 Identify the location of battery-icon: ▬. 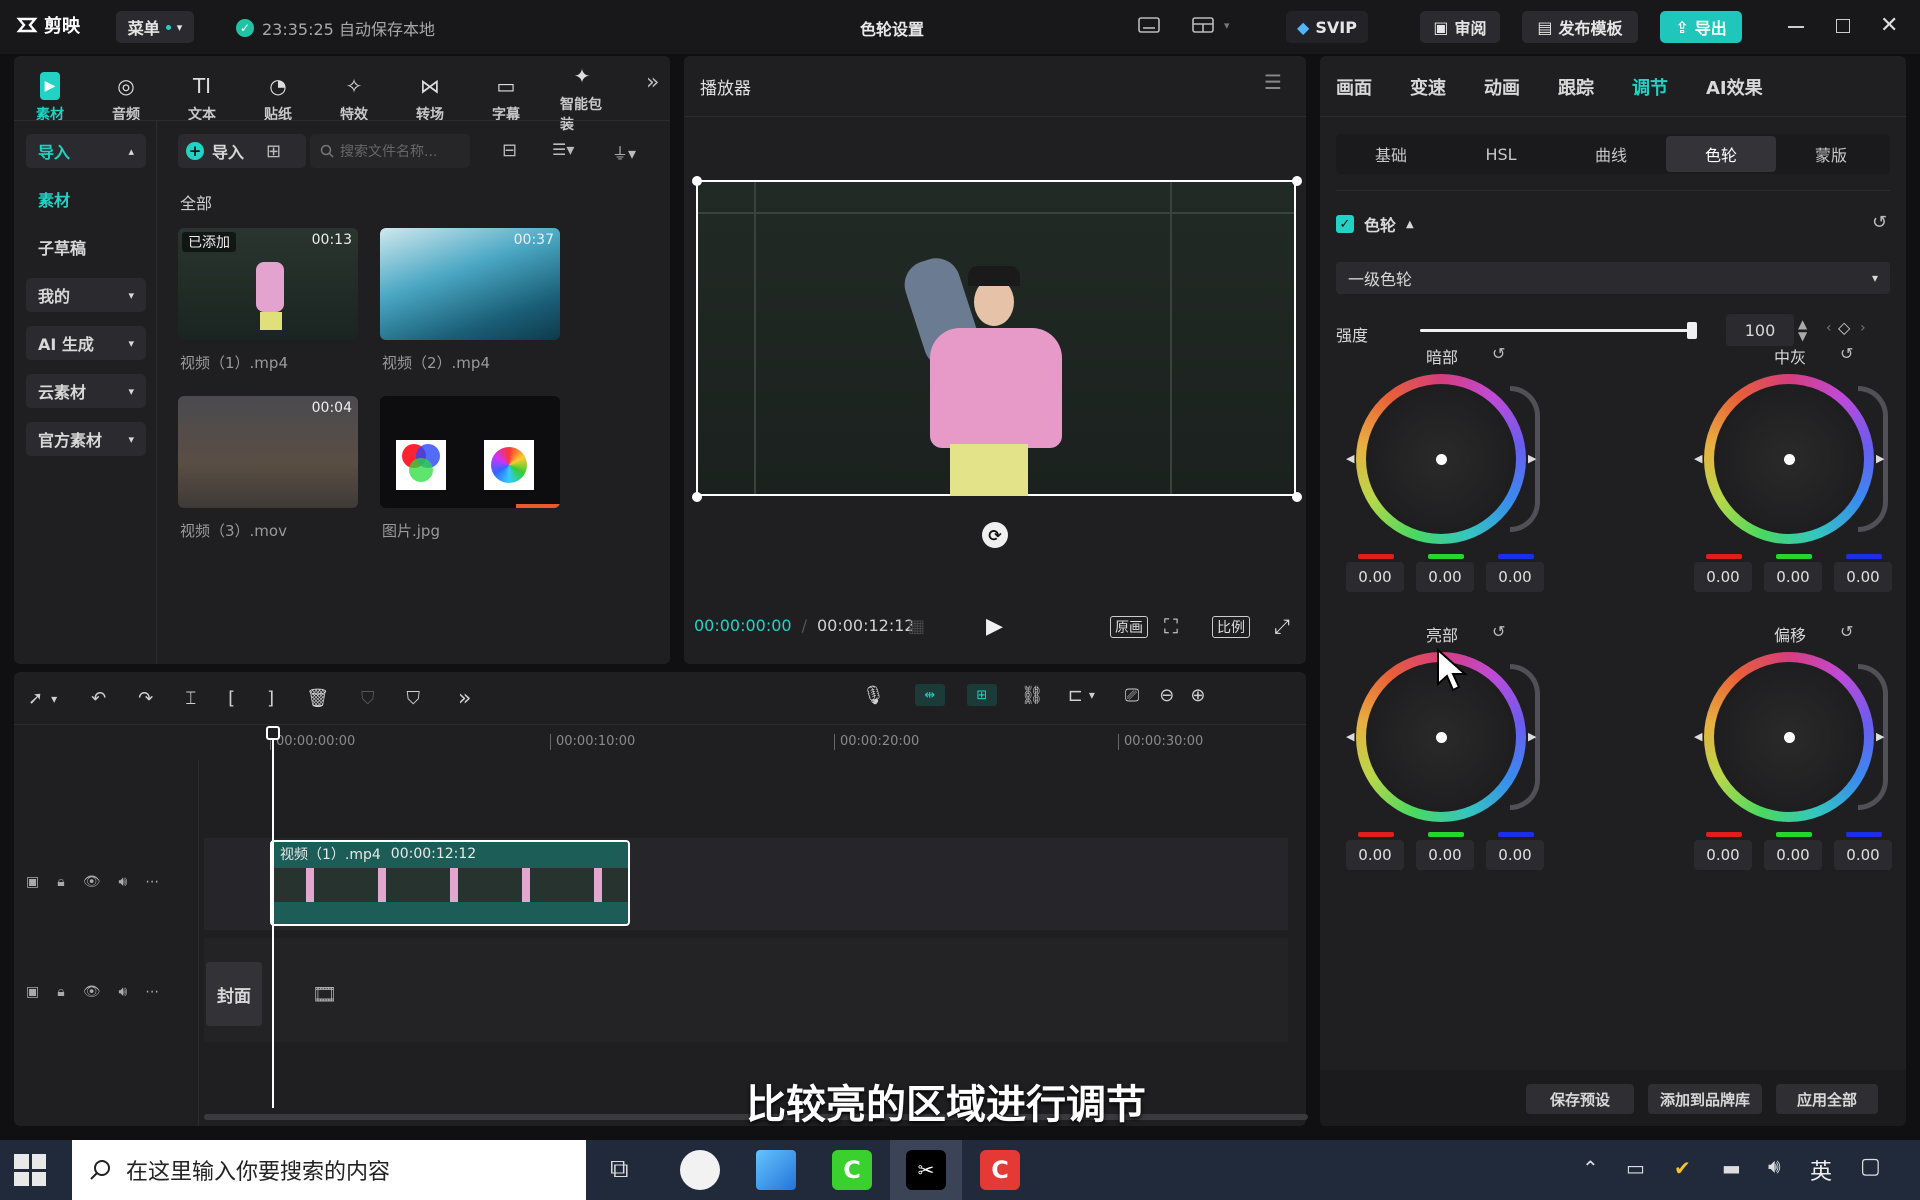
(1731, 1168).